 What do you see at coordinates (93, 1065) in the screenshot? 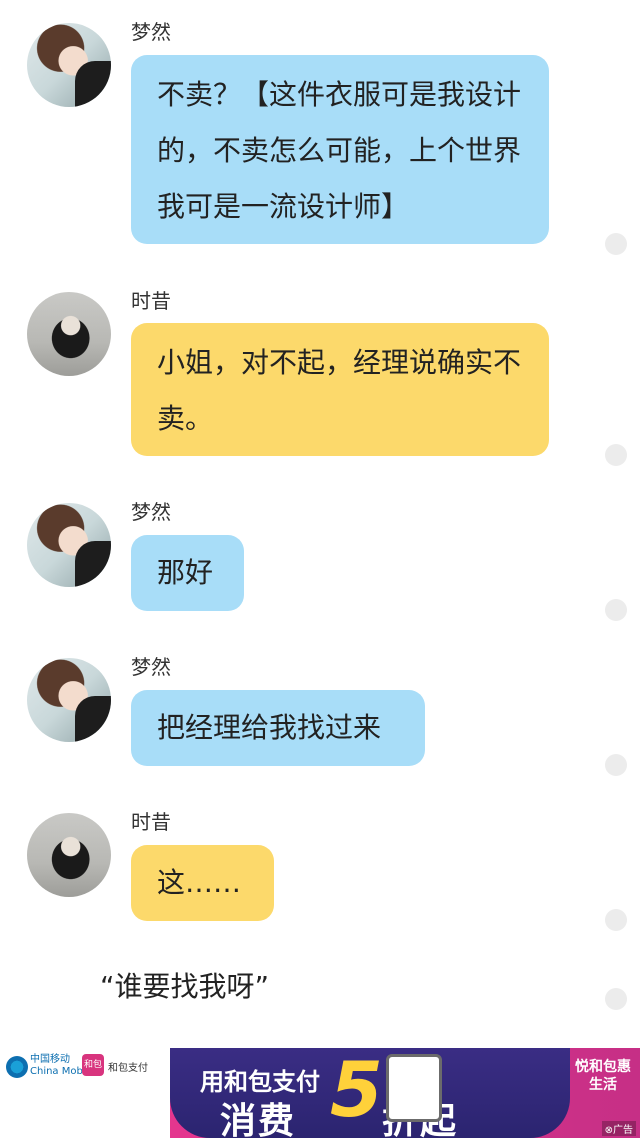
I see `hebao-logo-icon: 和包` at bounding box center [93, 1065].